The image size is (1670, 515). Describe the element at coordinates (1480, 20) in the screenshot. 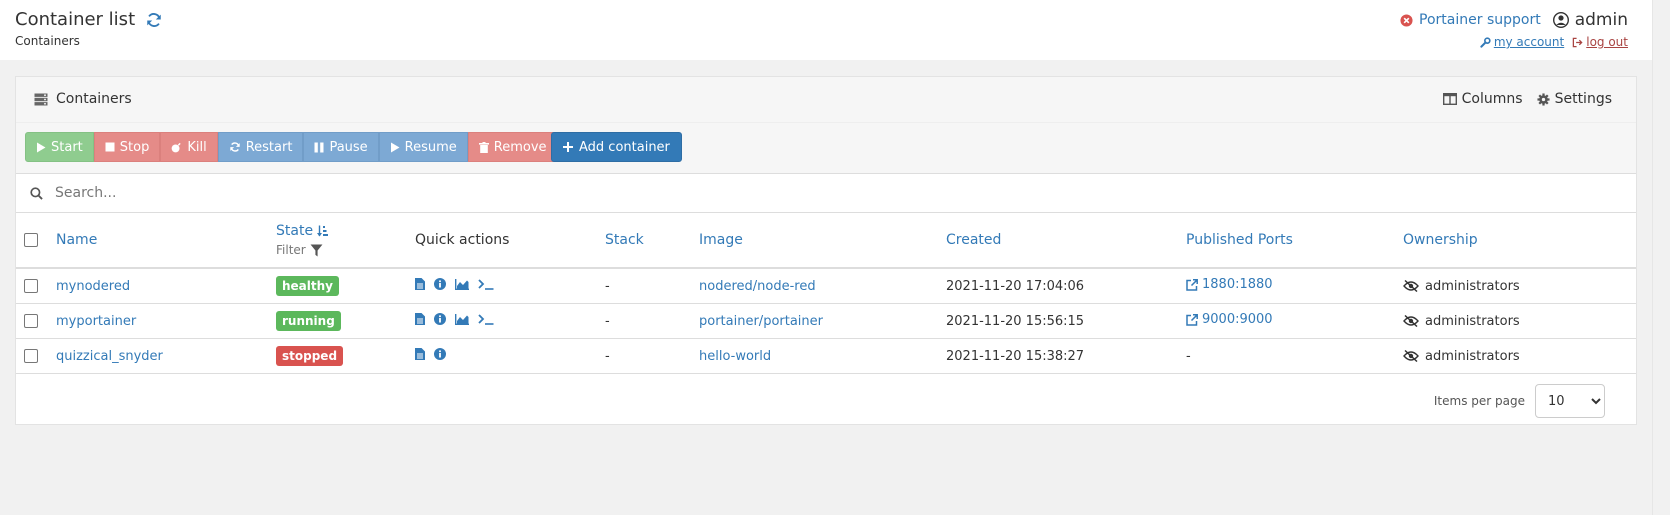

I see `support-label: Portainer support` at that location.